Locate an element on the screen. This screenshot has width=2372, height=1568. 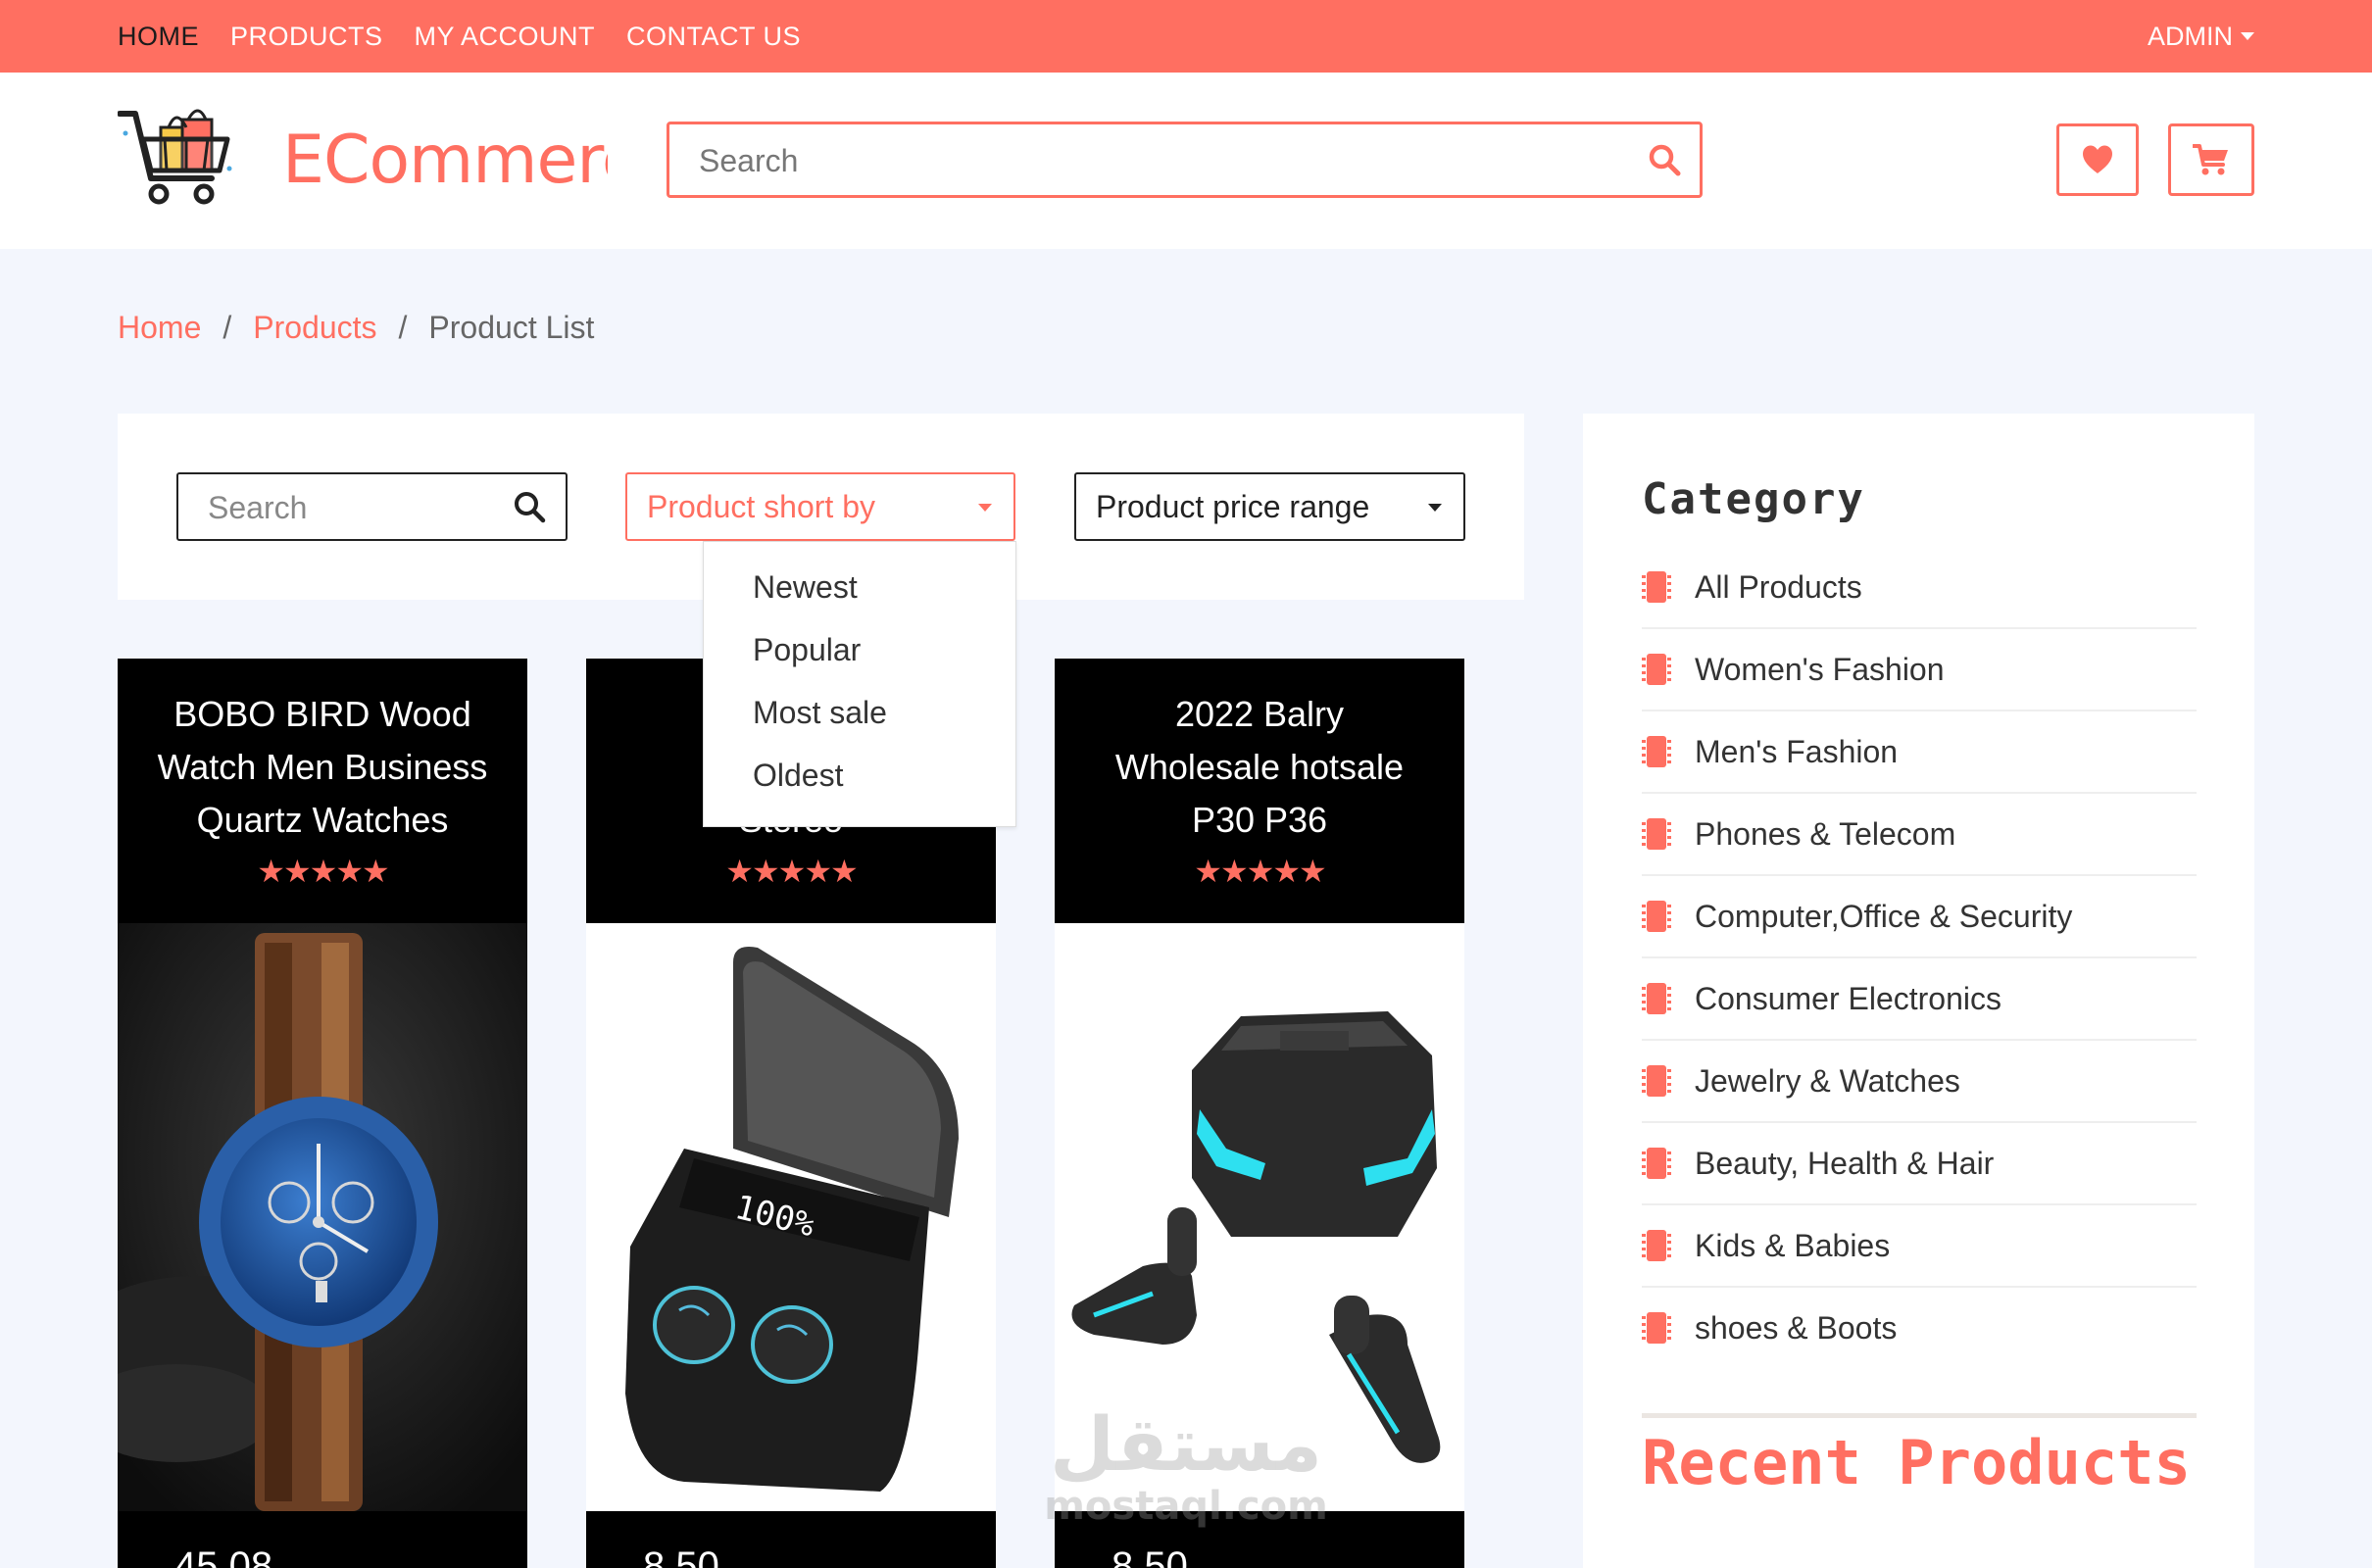
nav-contact-us: CONTACT US is located at coordinates (714, 37).